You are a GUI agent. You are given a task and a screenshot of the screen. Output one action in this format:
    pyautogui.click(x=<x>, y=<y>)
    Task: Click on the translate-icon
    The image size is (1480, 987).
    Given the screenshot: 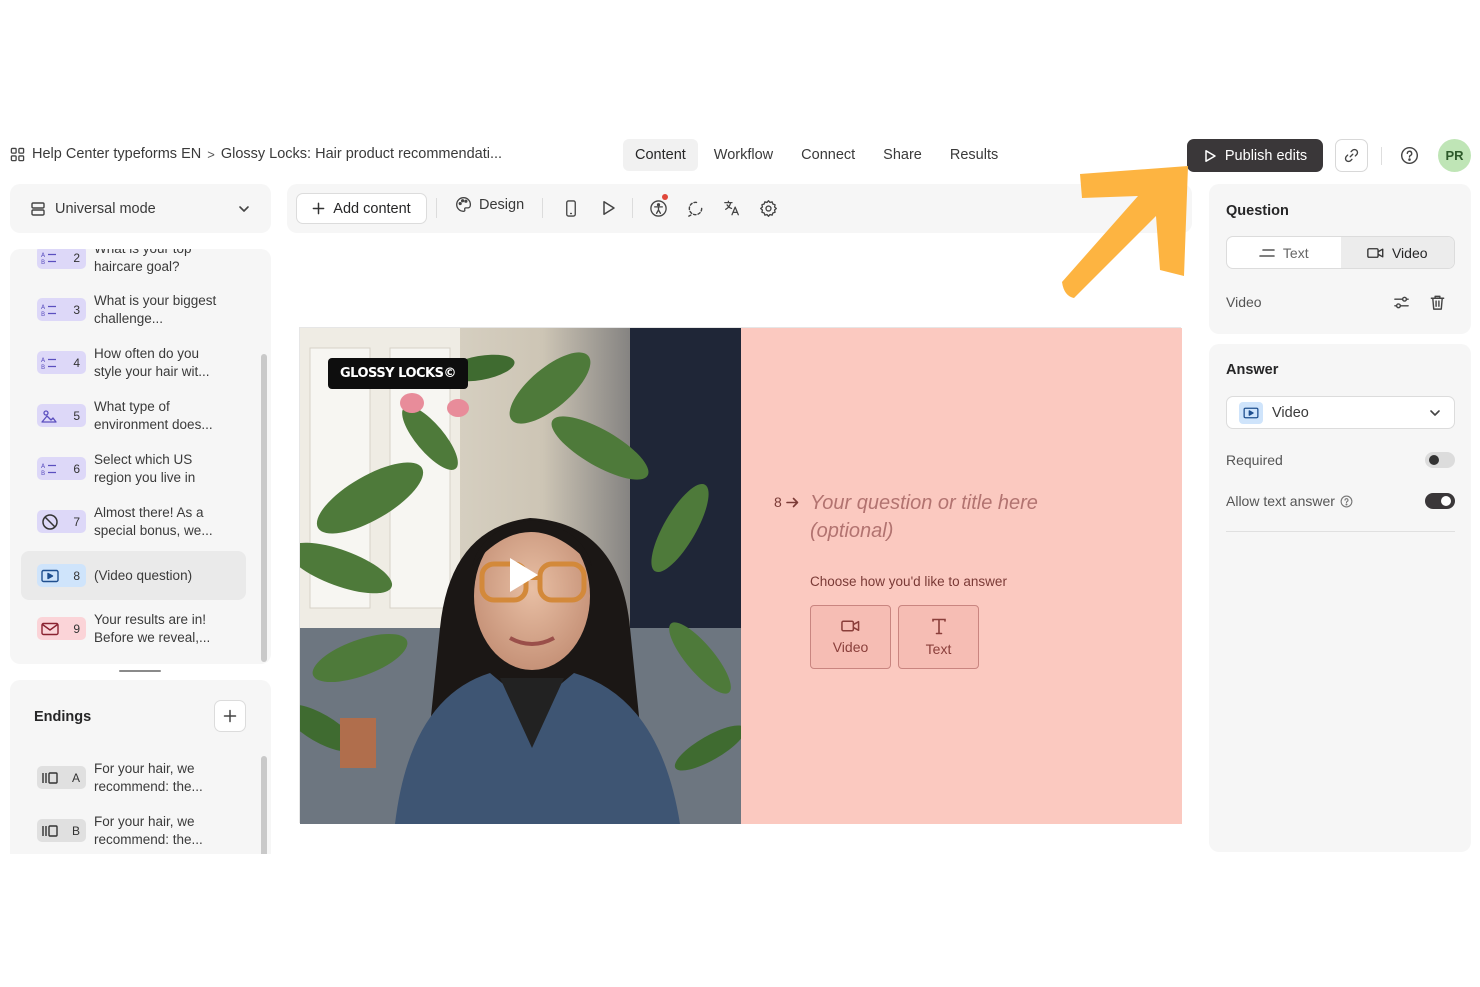 What is the action you would take?
    pyautogui.click(x=731, y=208)
    